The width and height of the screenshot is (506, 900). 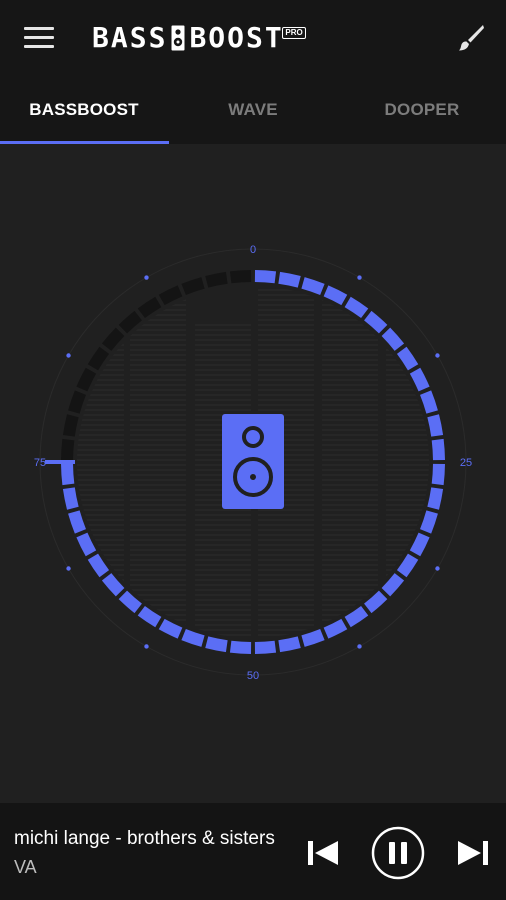 What do you see at coordinates (323, 853) in the screenshot?
I see `skip-previous-icon` at bounding box center [323, 853].